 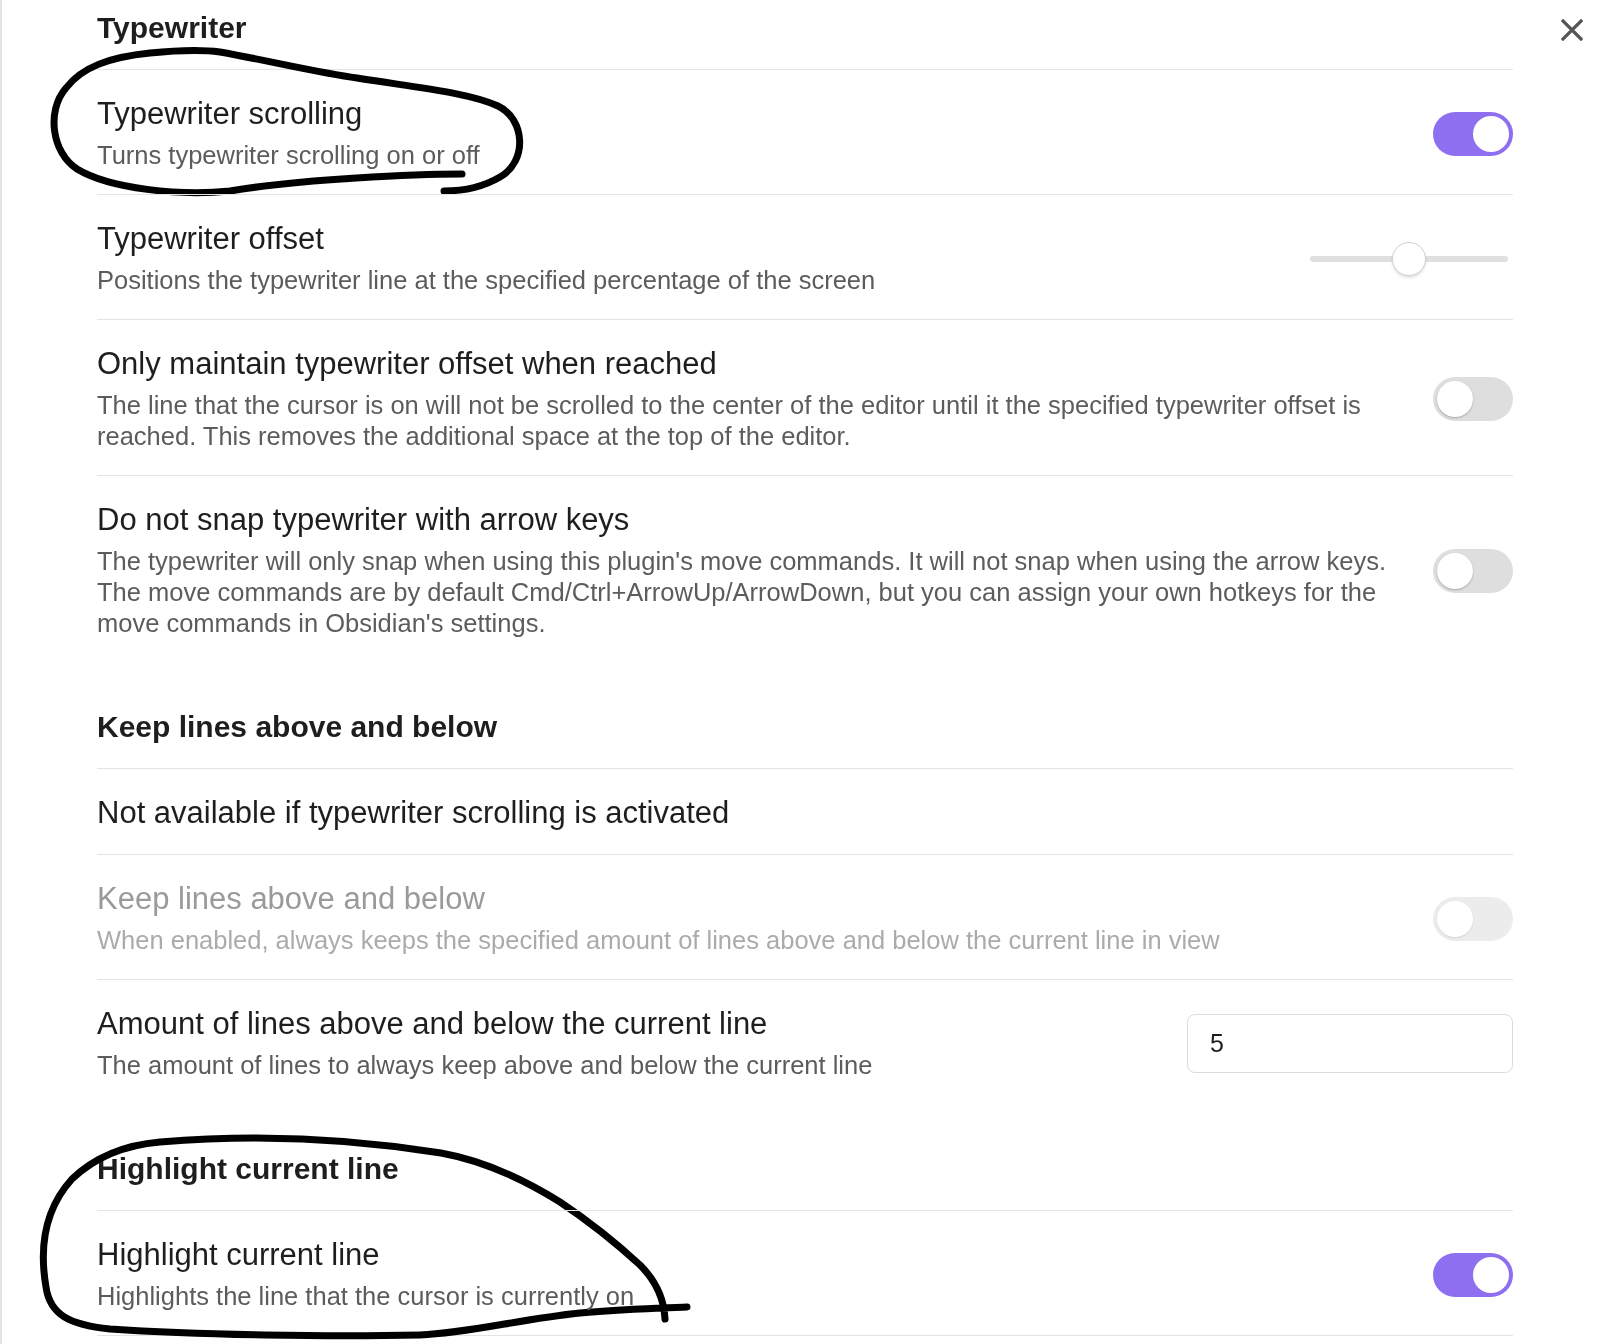 What do you see at coordinates (729, 421) in the screenshot?
I see `setting-description: The line that the cursor is on will not be scrolled to the center of the editor until it the specified typewriter offset is reached. This removes the additional space at the top of the editor.` at bounding box center [729, 421].